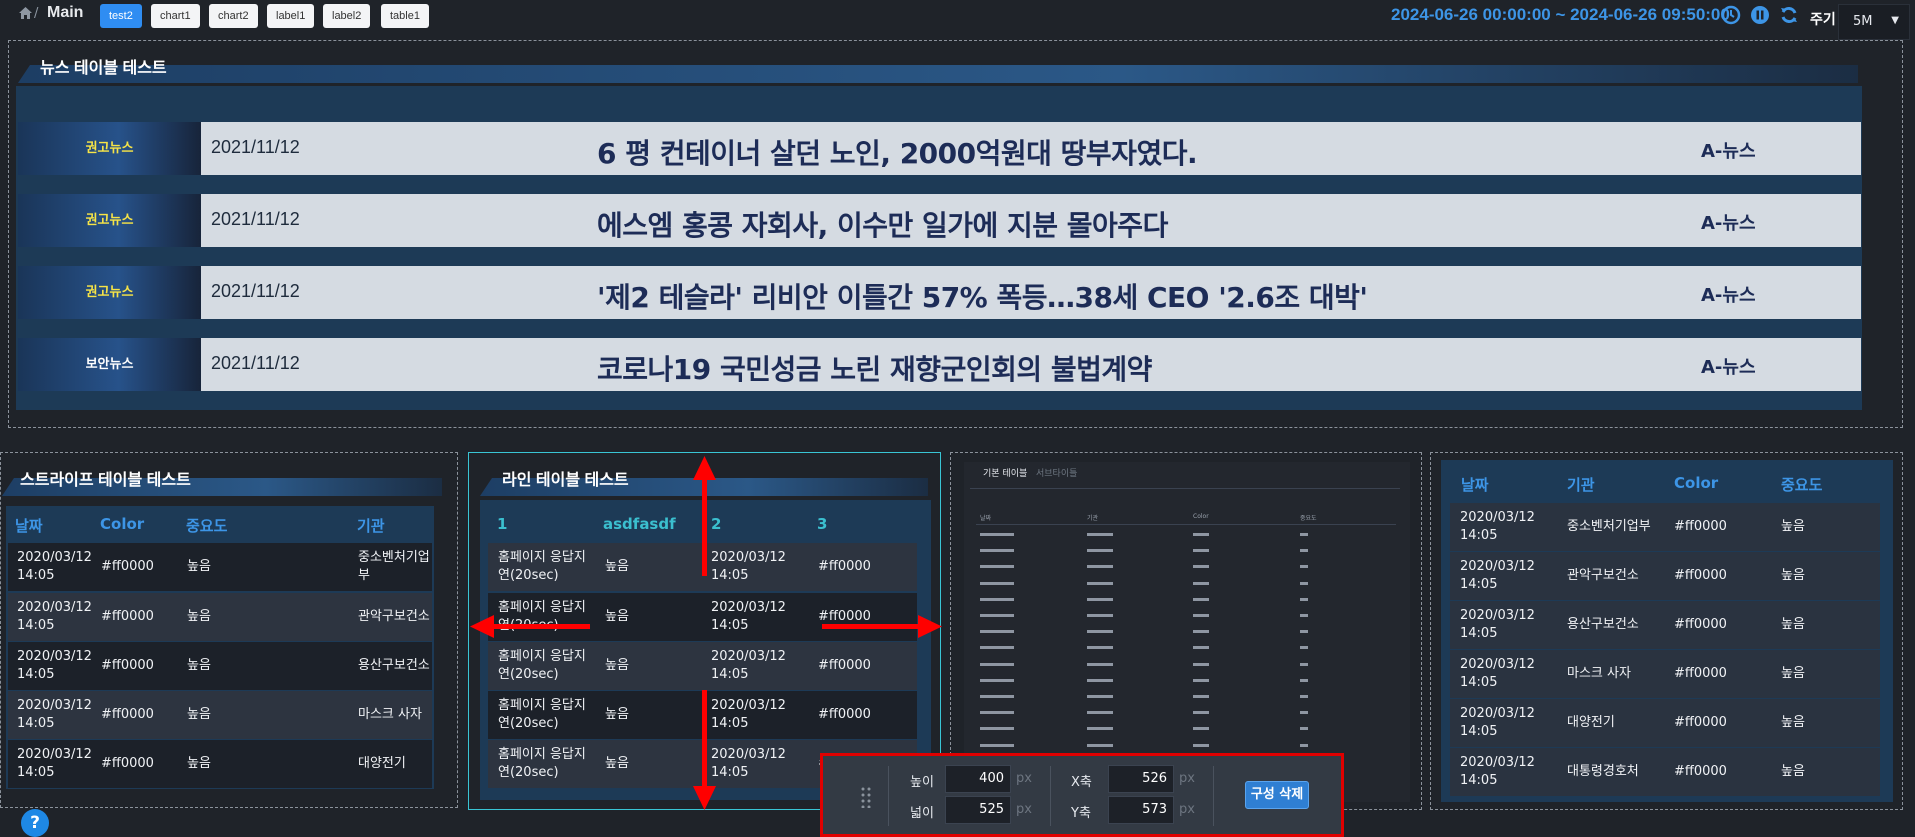 The height and width of the screenshot is (837, 1915). Describe the element at coordinates (639, 524) in the screenshot. I see `column-header: asdfasdf` at that location.